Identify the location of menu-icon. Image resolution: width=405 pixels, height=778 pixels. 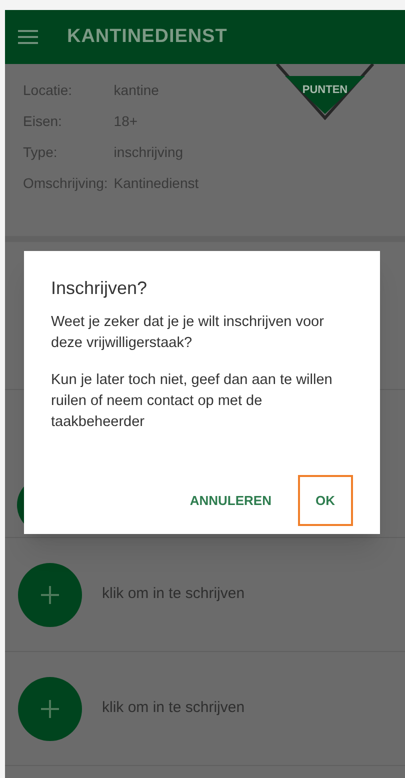
(28, 37).